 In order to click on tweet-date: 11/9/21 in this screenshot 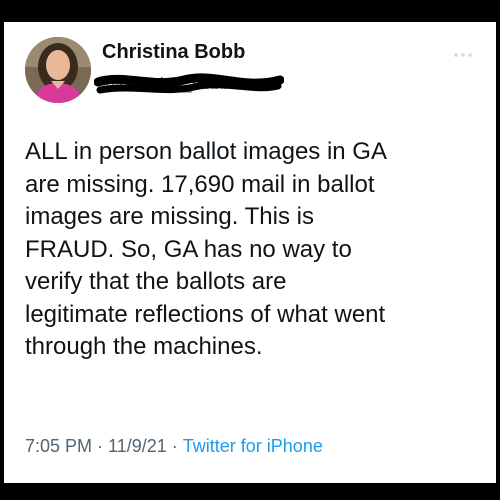, I will do `click(137, 446)`.